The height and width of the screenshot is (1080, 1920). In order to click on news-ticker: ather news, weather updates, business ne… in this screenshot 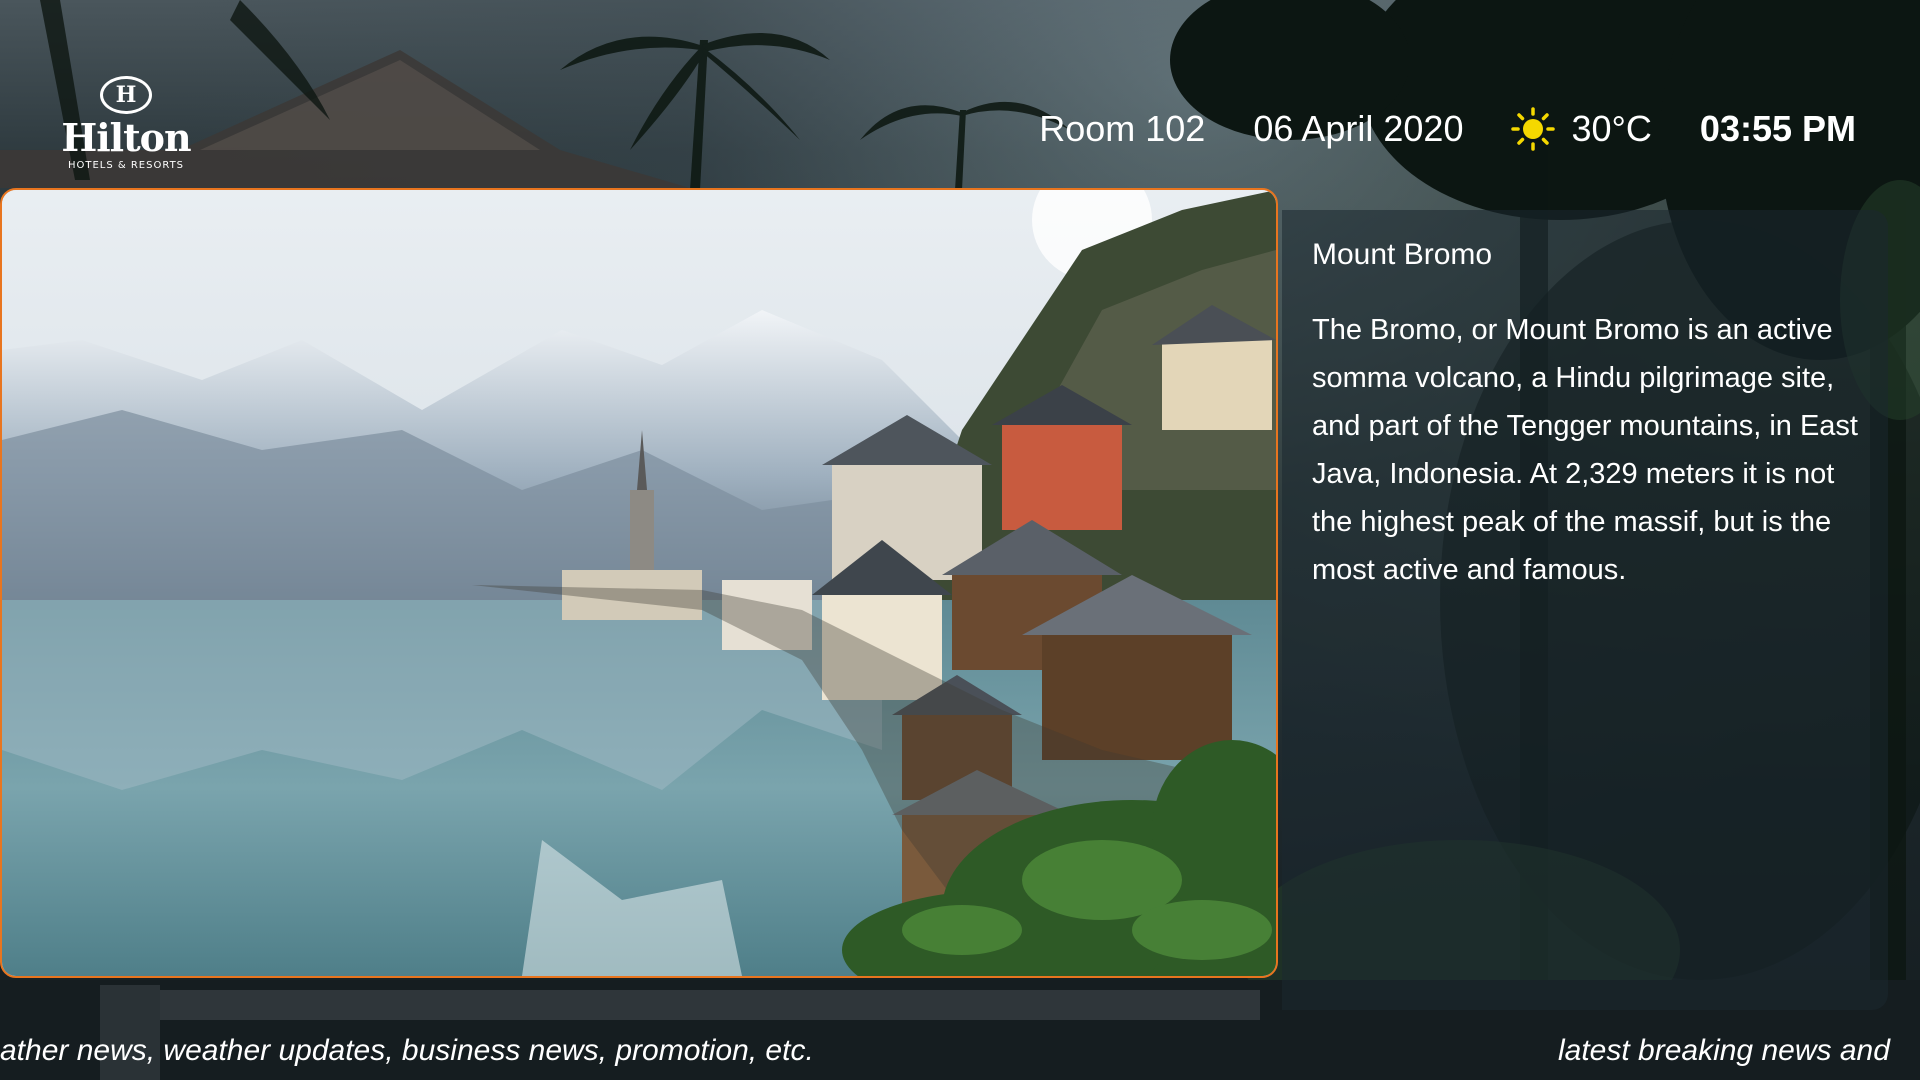, I will do `click(960, 1054)`.